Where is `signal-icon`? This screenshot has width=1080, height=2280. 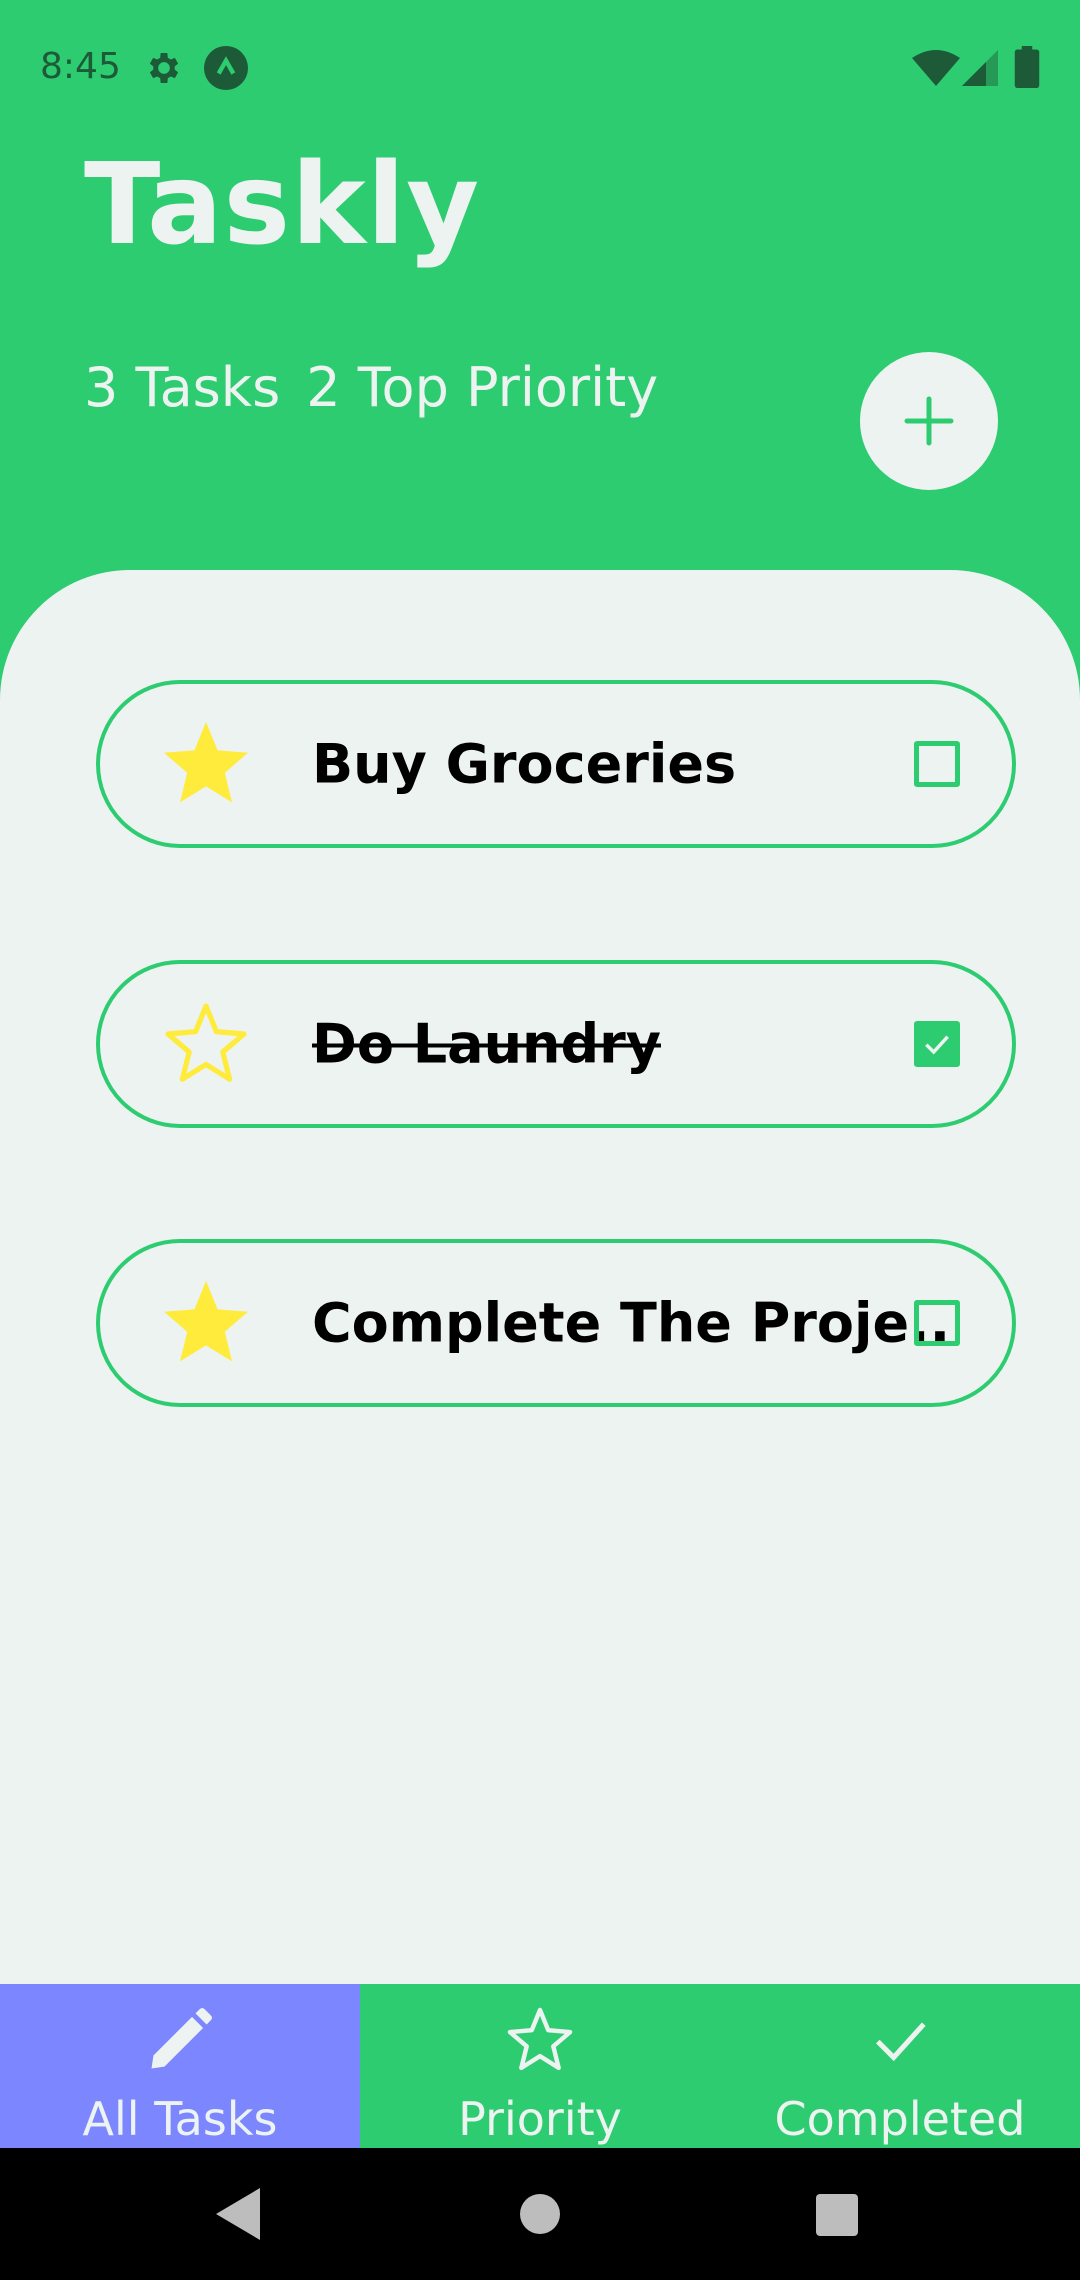 signal-icon is located at coordinates (980, 68).